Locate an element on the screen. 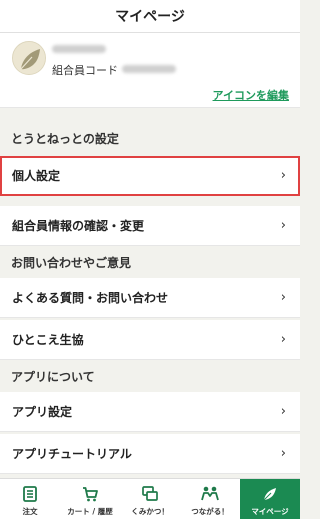 Image resolution: width=320 pixels, height=519 pixels. profile-card: 組合員コード アイコンを編集 is located at coordinates (150, 70).